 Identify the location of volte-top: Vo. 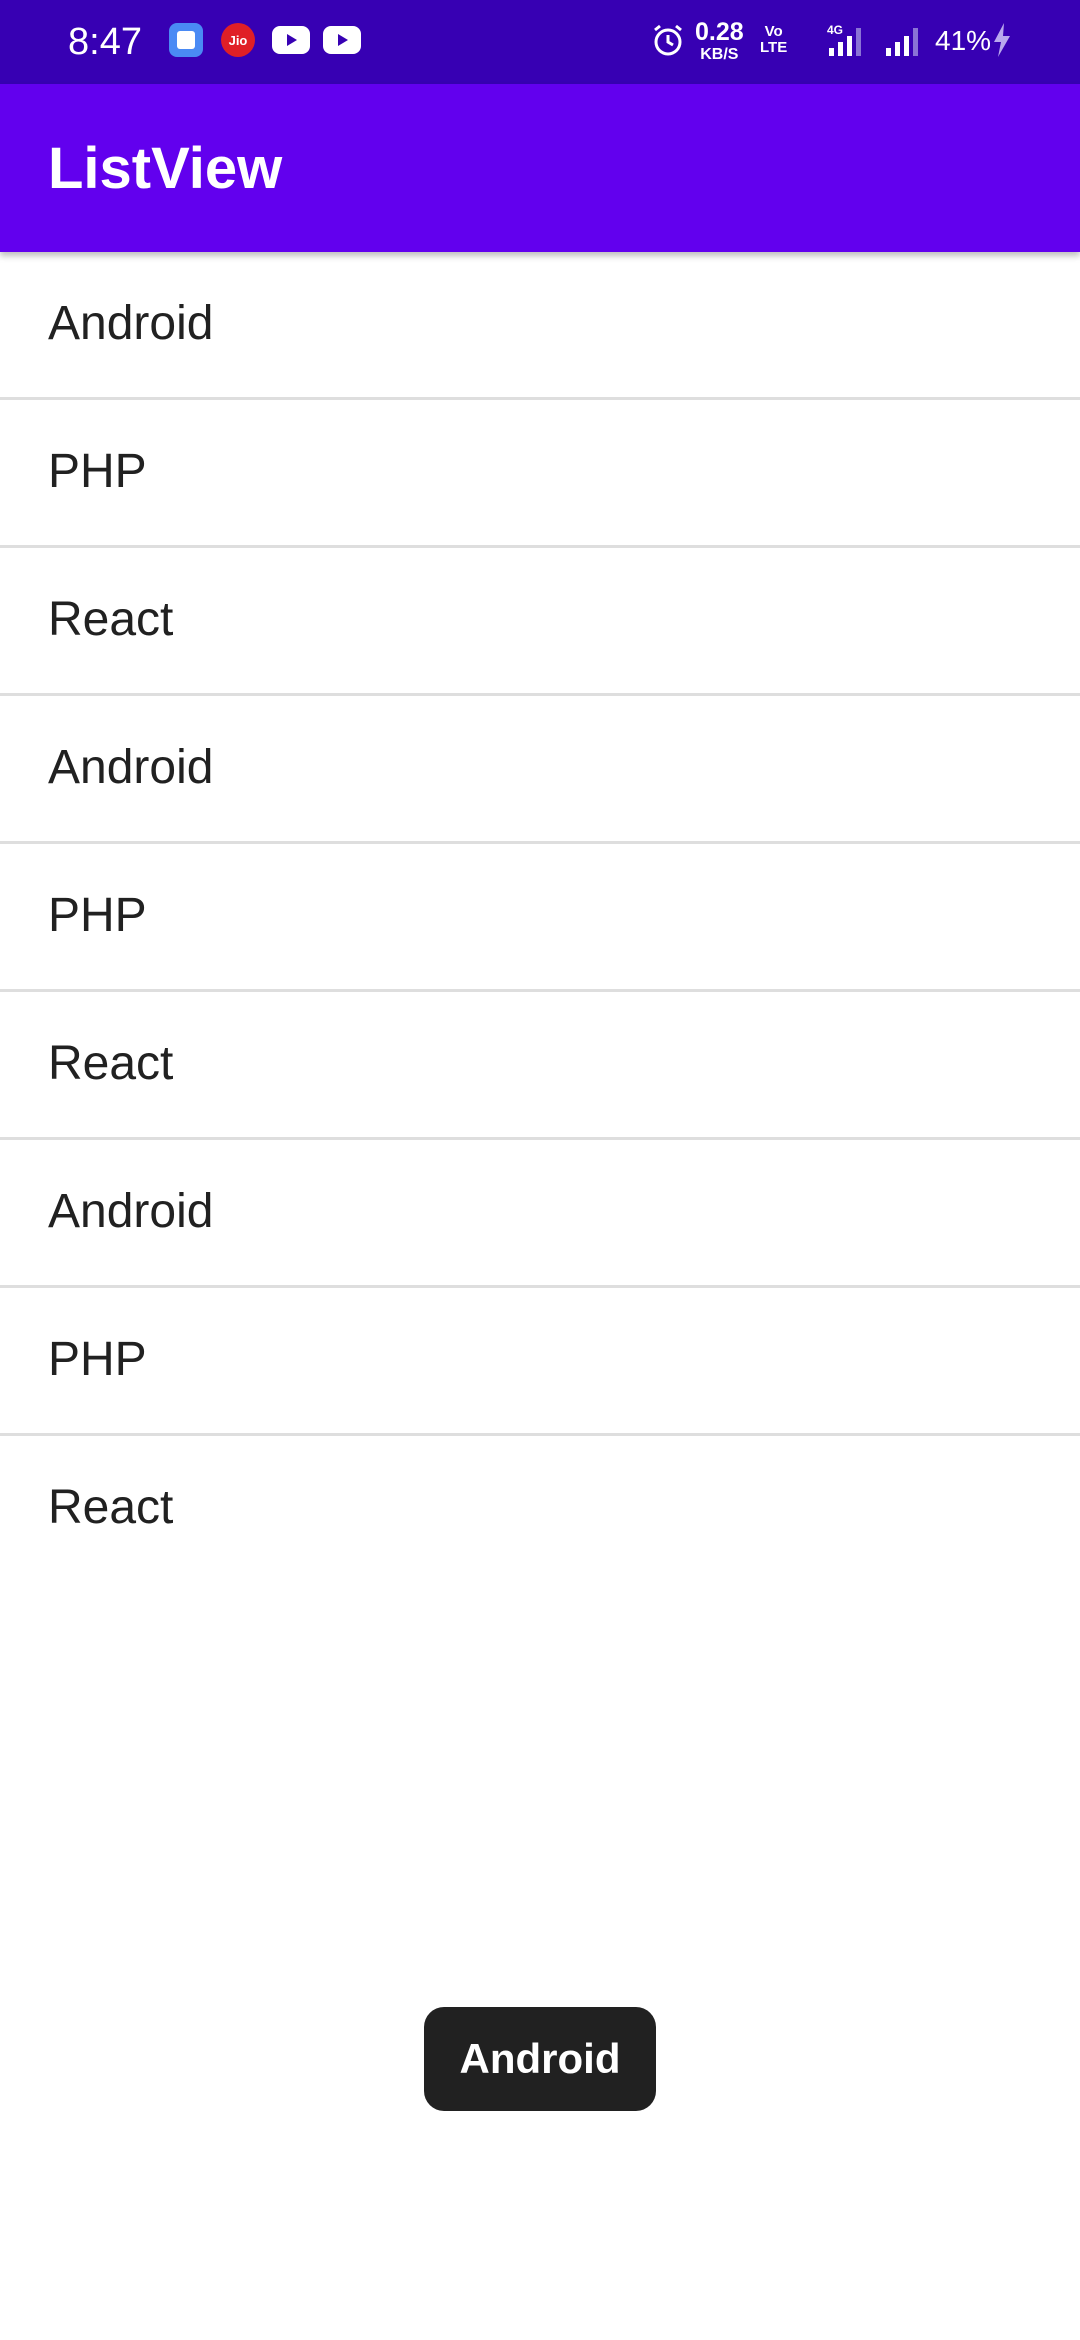
(773, 31).